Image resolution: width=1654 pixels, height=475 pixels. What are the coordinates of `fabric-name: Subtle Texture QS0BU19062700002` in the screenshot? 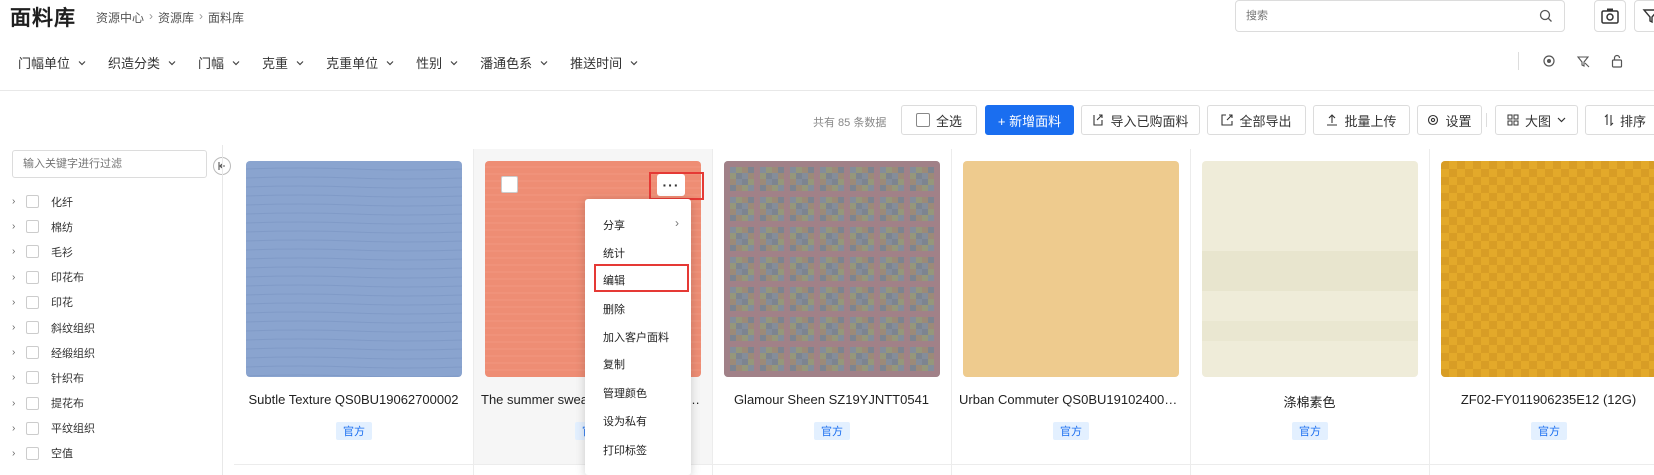 It's located at (353, 399).